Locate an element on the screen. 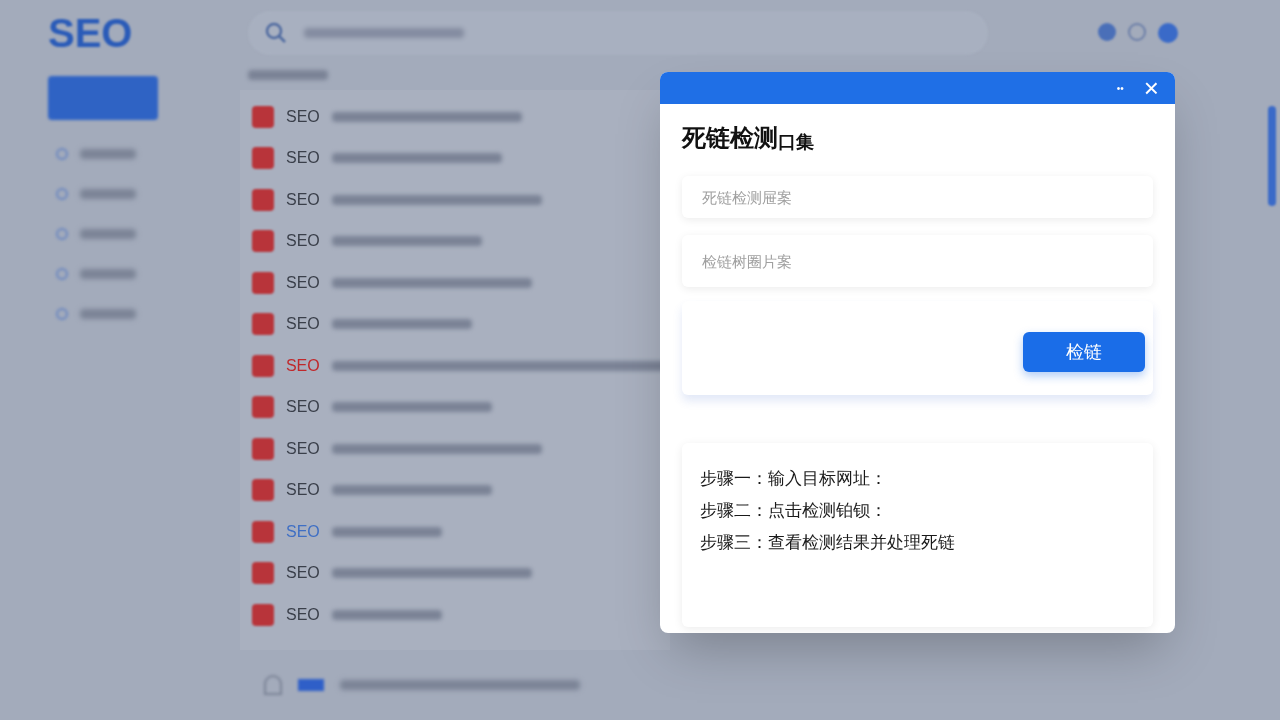  title-suffix: 口集 is located at coordinates (796, 142).